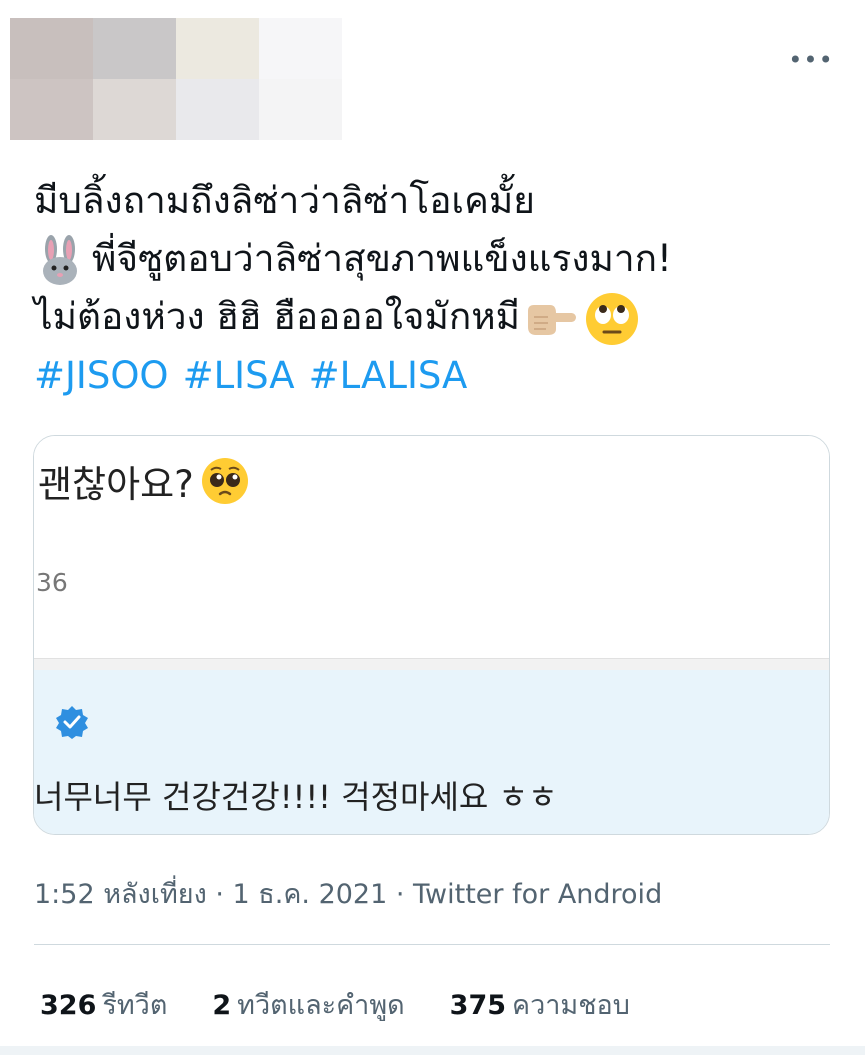  What do you see at coordinates (176, 79) in the screenshot?
I see `blurred-author-header` at bounding box center [176, 79].